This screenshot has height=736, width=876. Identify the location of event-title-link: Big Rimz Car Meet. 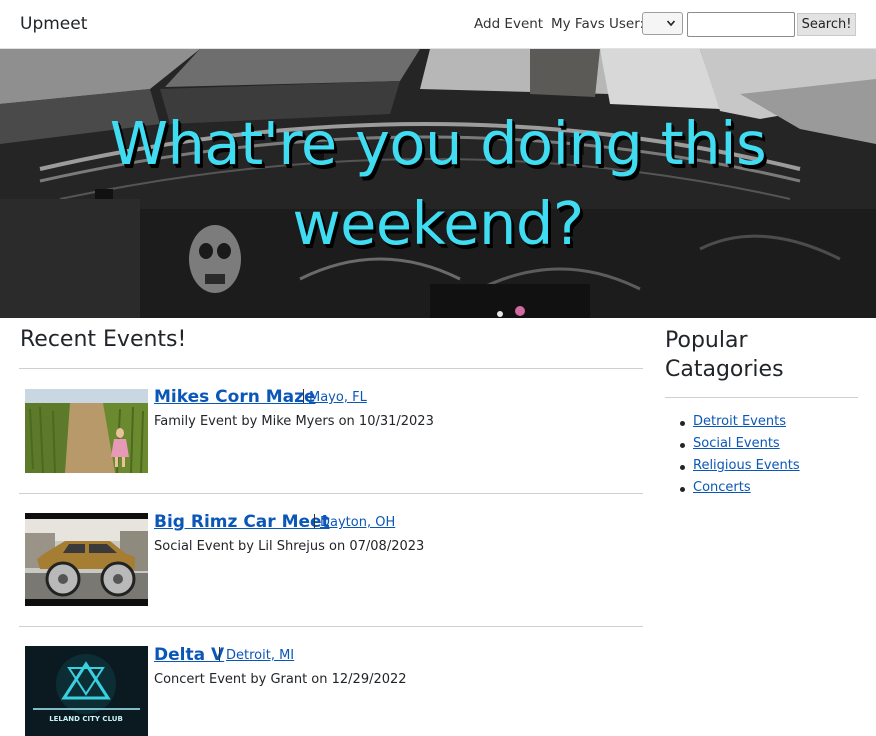
(242, 522).